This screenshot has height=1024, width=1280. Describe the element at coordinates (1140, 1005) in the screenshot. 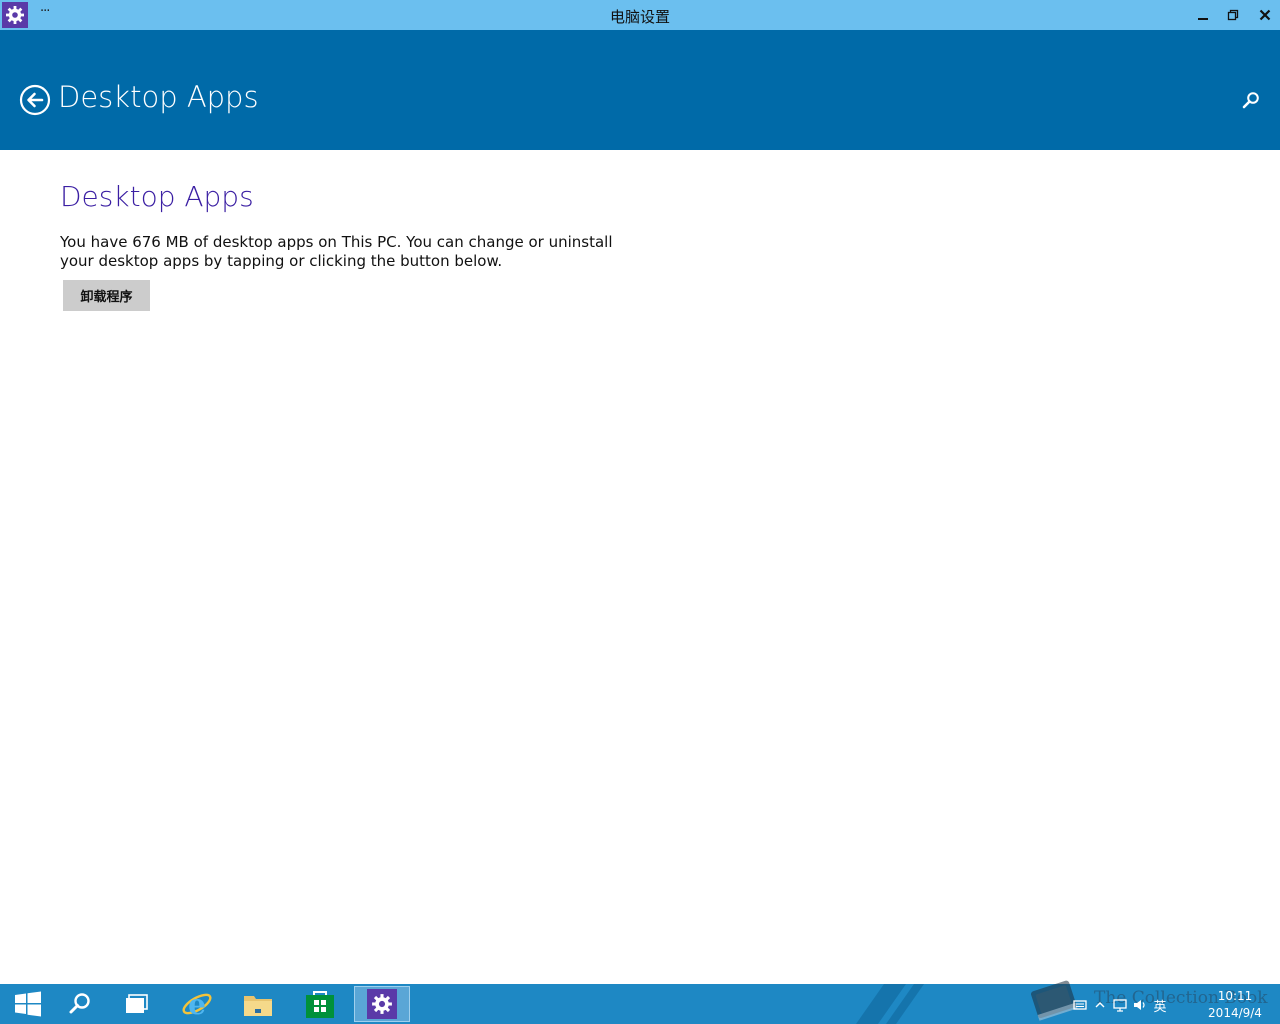

I see `volume-icon` at that location.